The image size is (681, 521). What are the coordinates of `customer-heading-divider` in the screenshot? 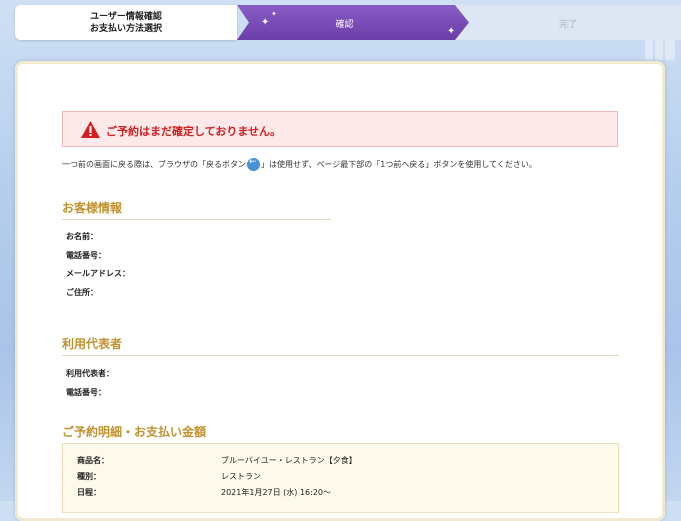 It's located at (196, 219).